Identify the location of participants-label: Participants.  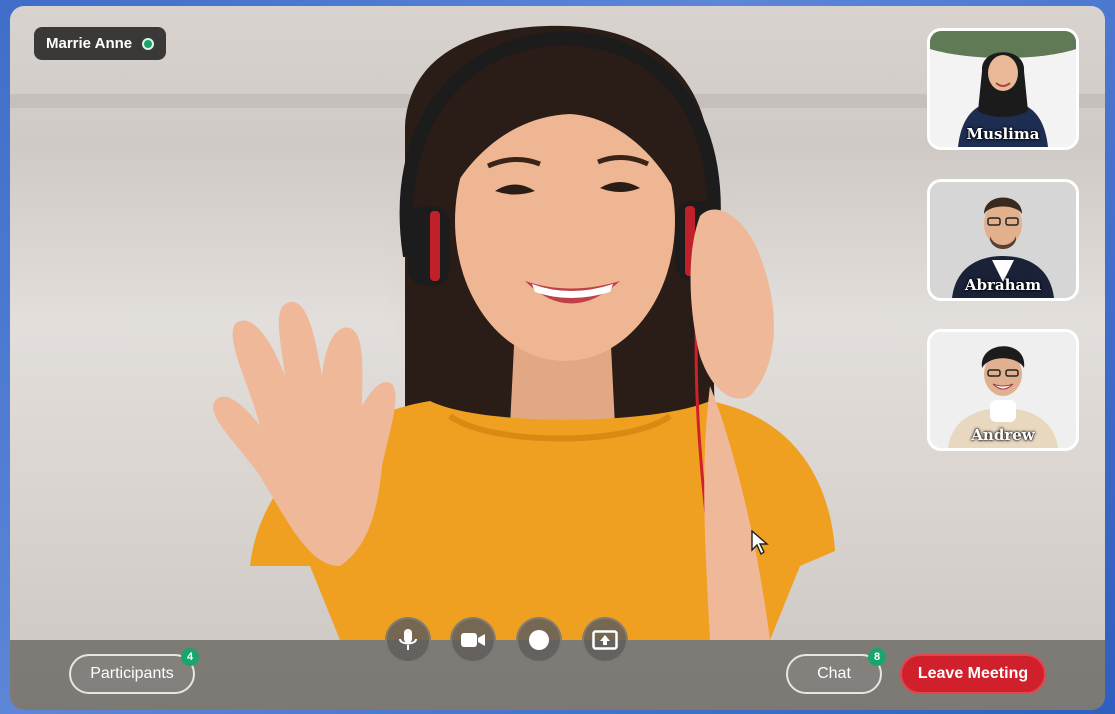
(132, 673).